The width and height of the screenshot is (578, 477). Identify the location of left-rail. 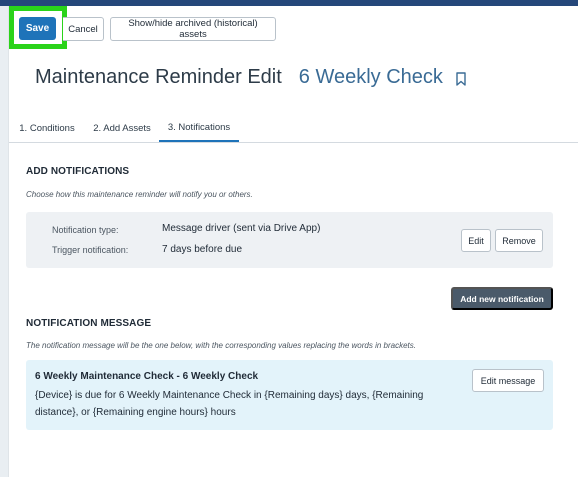
(4, 241).